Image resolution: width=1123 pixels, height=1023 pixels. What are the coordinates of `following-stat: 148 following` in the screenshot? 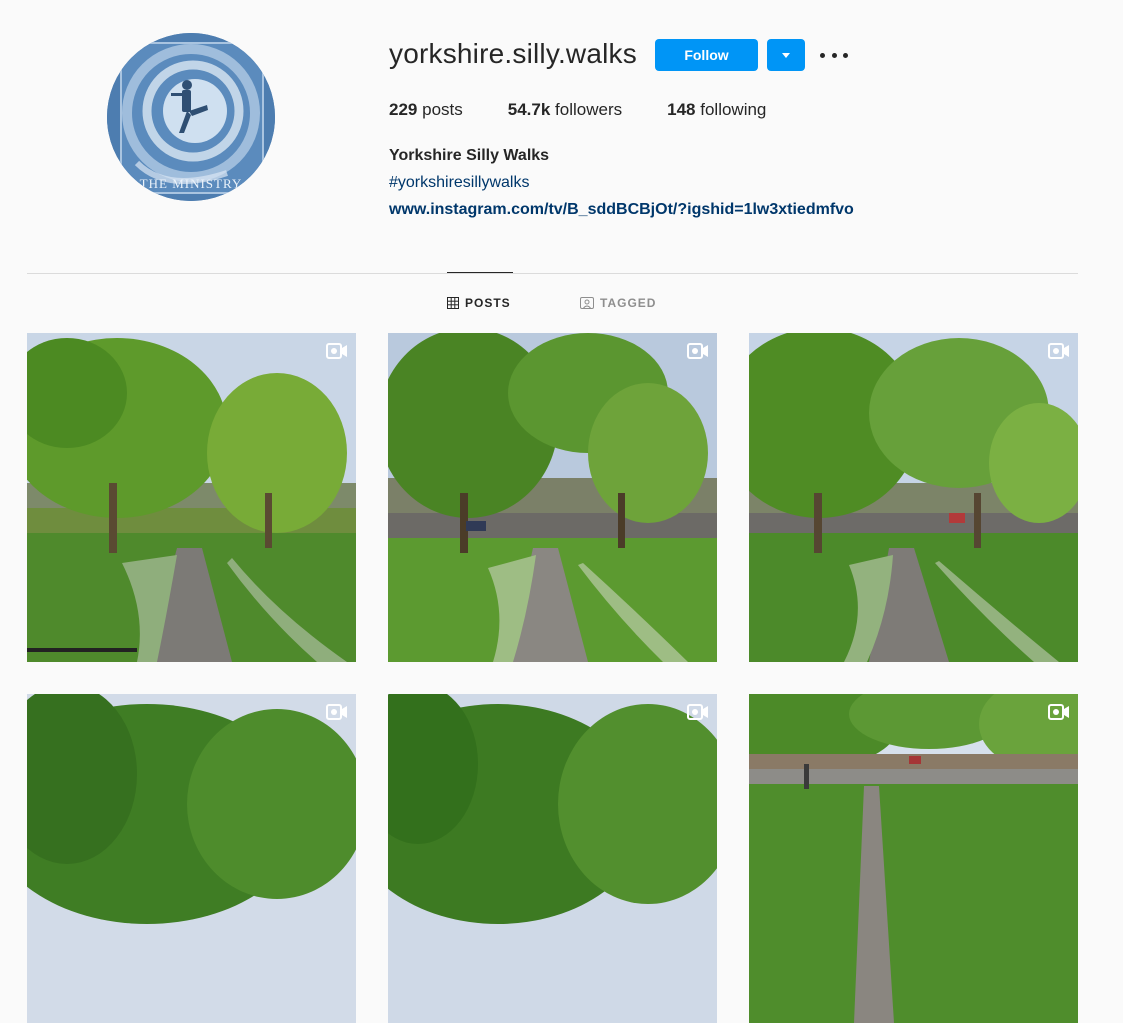 It's located at (716, 110).